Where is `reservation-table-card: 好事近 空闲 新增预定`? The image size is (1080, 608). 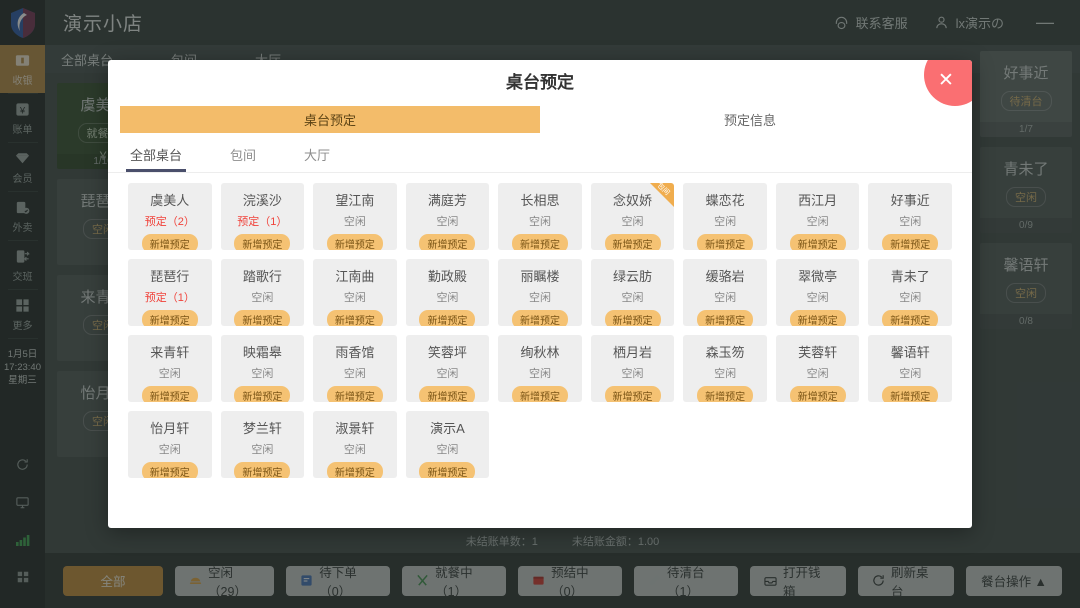
reservation-table-card: 好事近 空闲 新增预定 is located at coordinates (910, 216).